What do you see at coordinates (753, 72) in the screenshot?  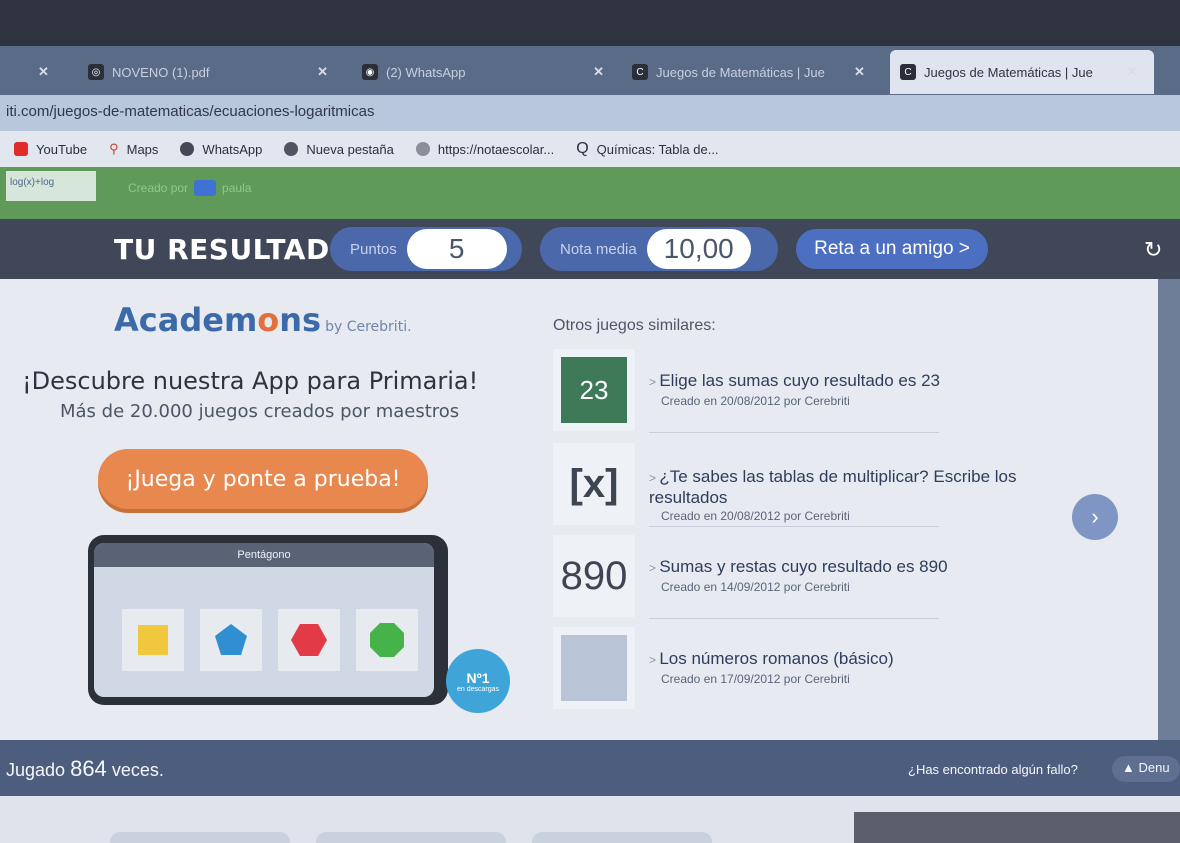 I see `tab-juegos-1: C Juegos de Matemáticas | Jue ✕` at bounding box center [753, 72].